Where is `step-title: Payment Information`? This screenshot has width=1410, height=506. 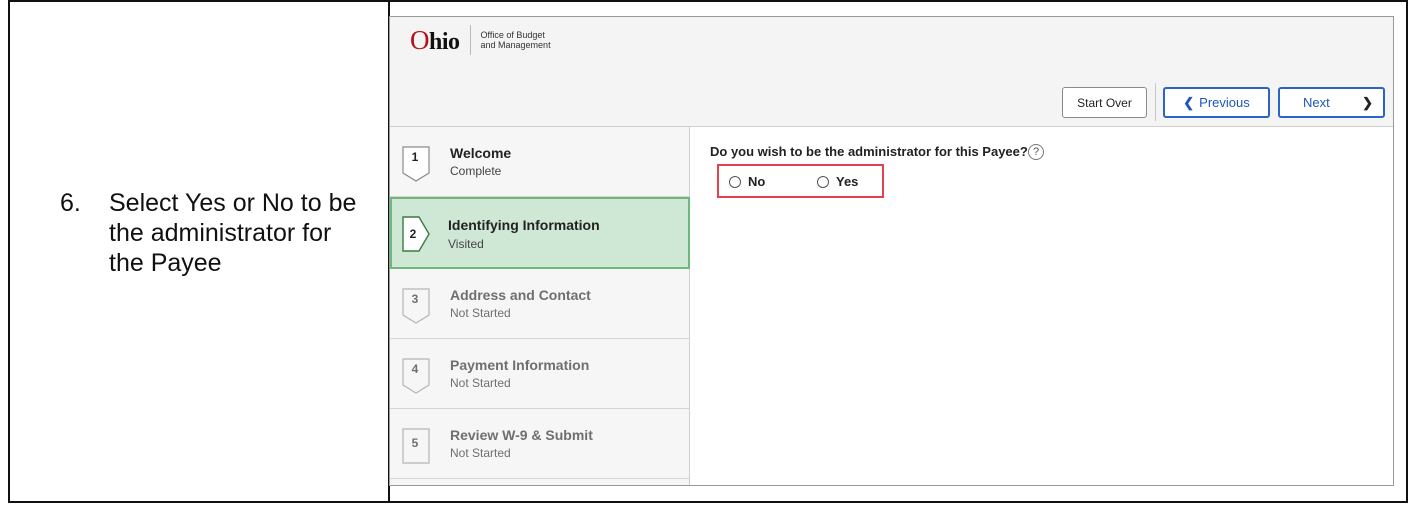 step-title: Payment Information is located at coordinates (520, 365).